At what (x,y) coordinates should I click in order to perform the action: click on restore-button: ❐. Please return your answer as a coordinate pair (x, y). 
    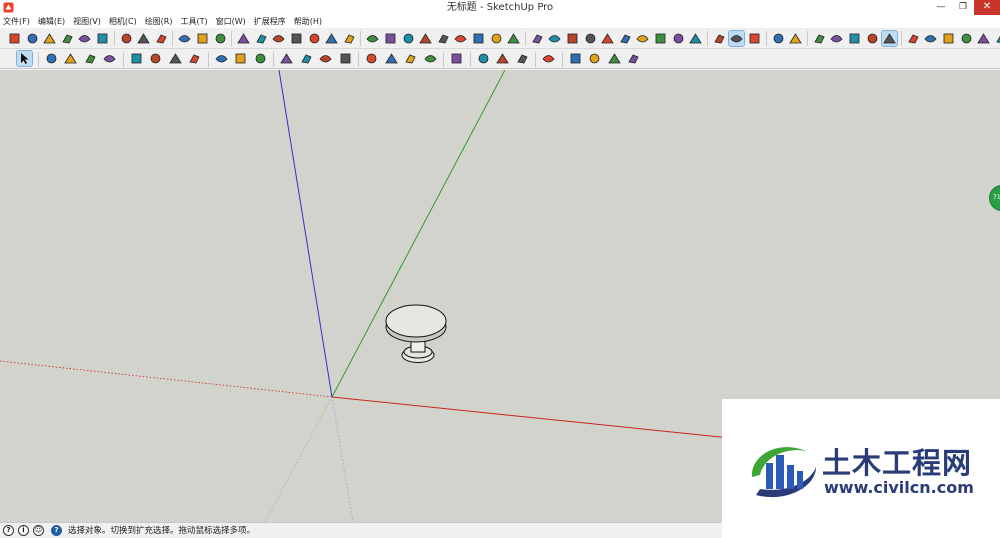
    Looking at the image, I should click on (963, 7).